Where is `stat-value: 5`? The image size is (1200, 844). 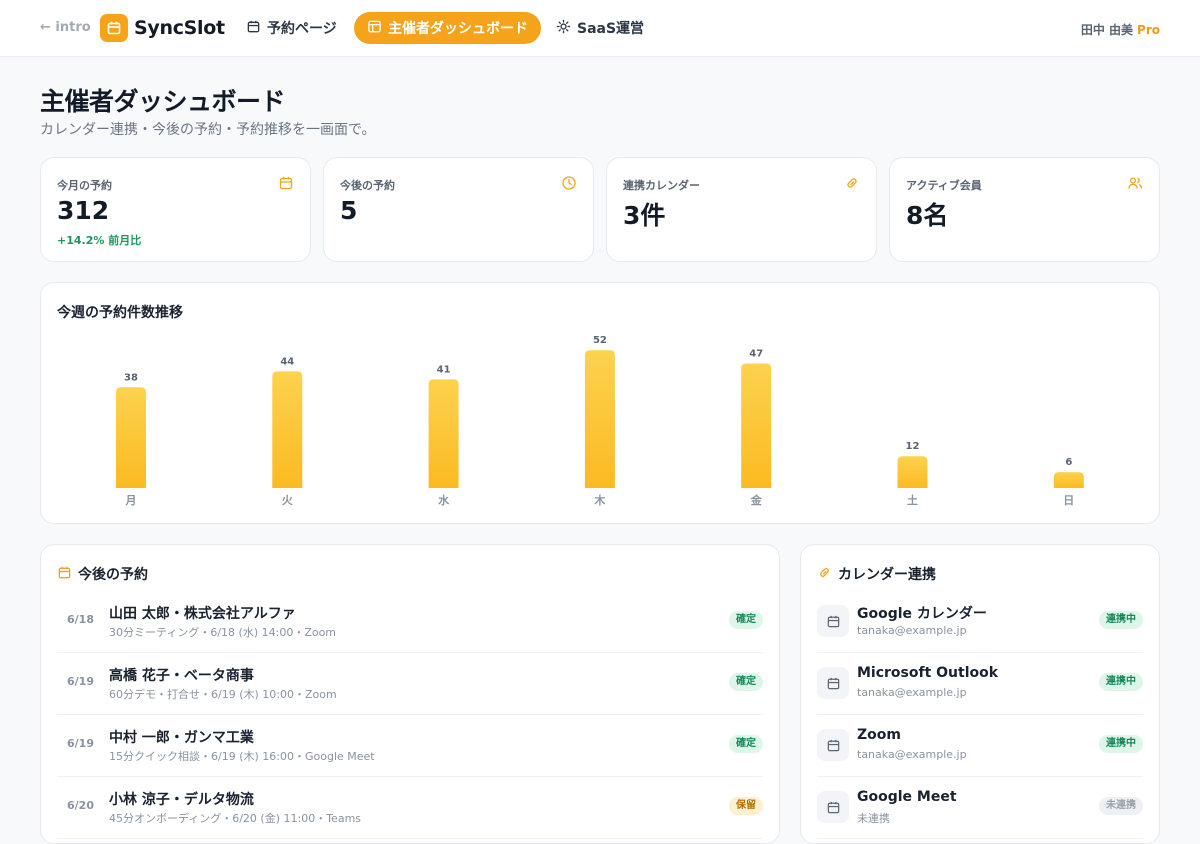 stat-value: 5 is located at coordinates (349, 210).